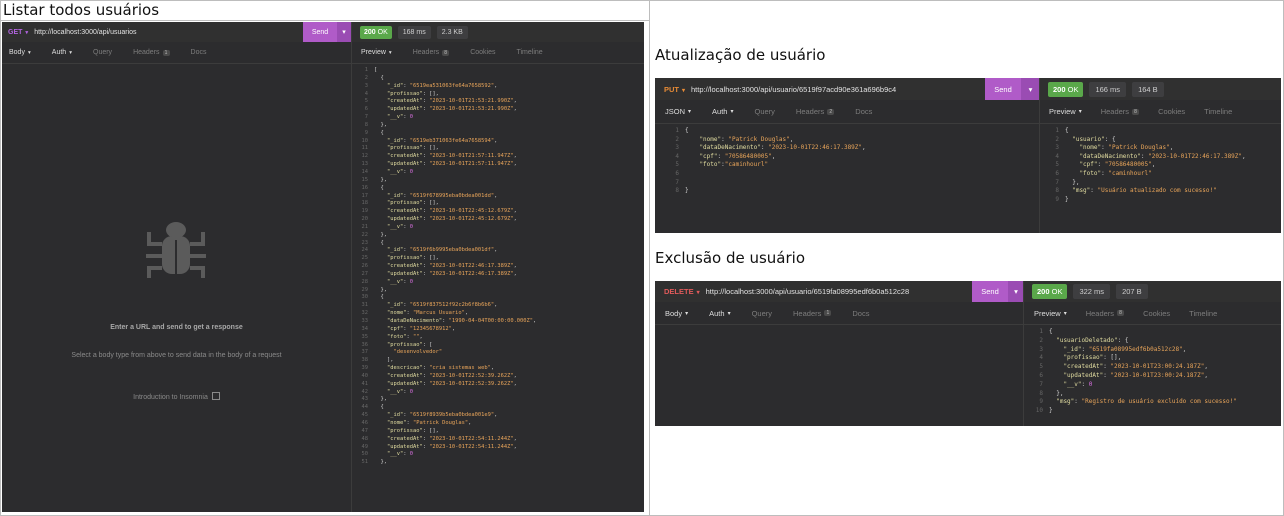 The width and height of the screenshot is (1284, 516). Describe the element at coordinates (427, 344) in the screenshot. I see `code-token: : [` at that location.